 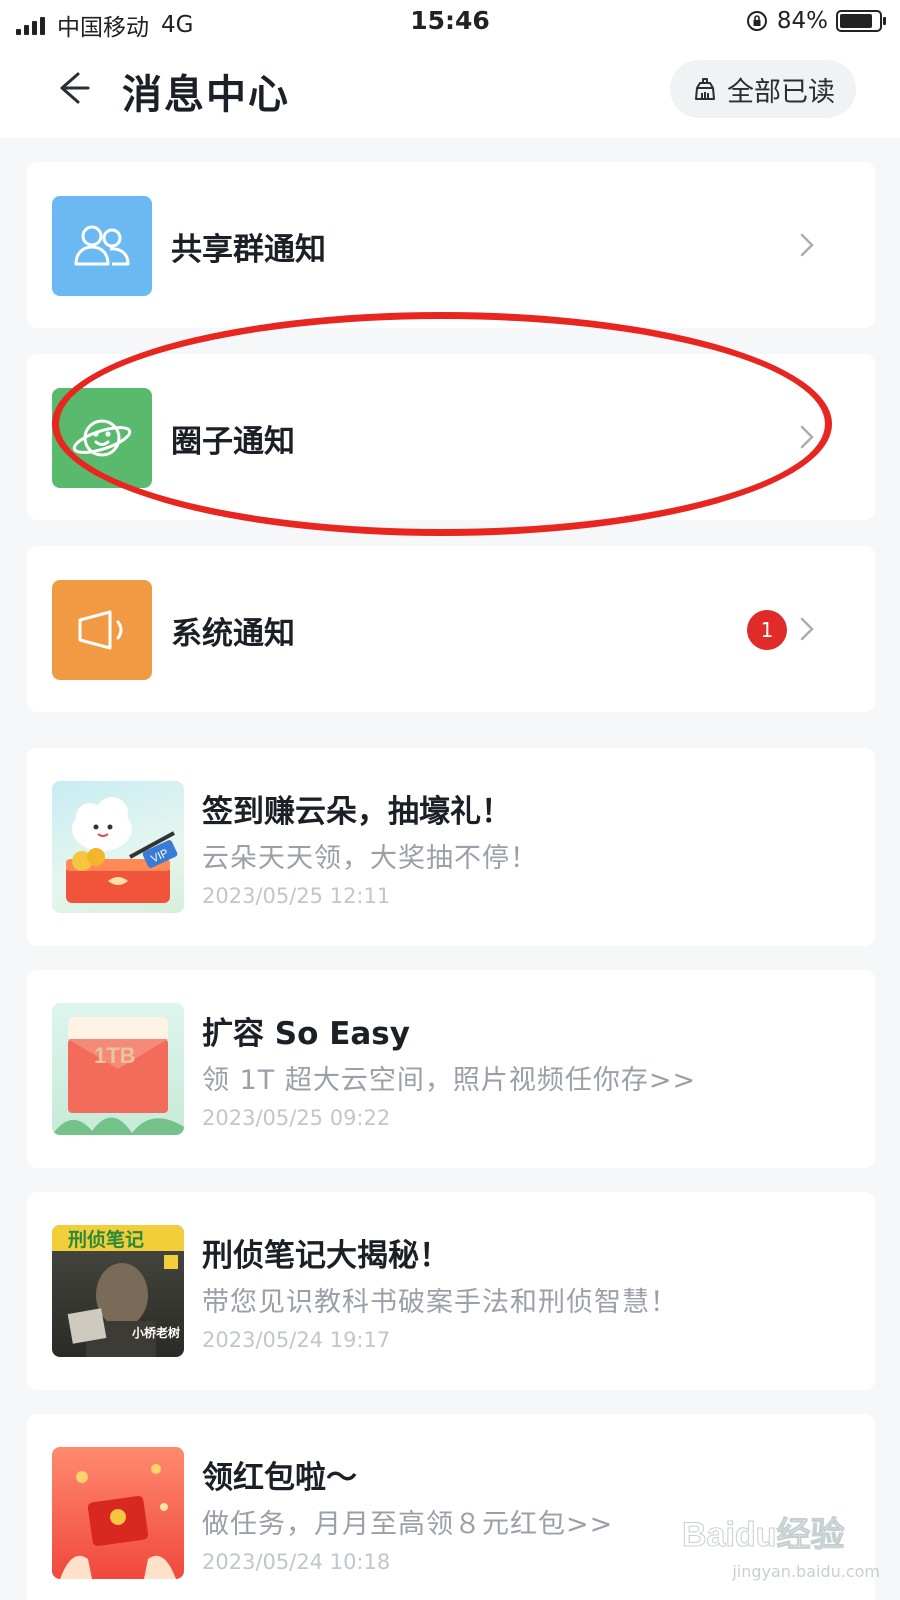 I want to click on status-bar: 中国移动 4G 15:46 84%, so click(x=450, y=23).